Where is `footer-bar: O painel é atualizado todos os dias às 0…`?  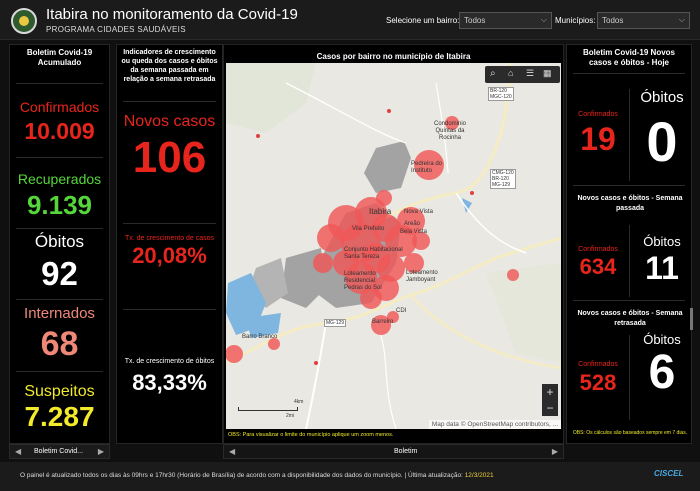
footer-bar: O painel é atualizado todos os dias às 0… is located at coordinates (350, 476).